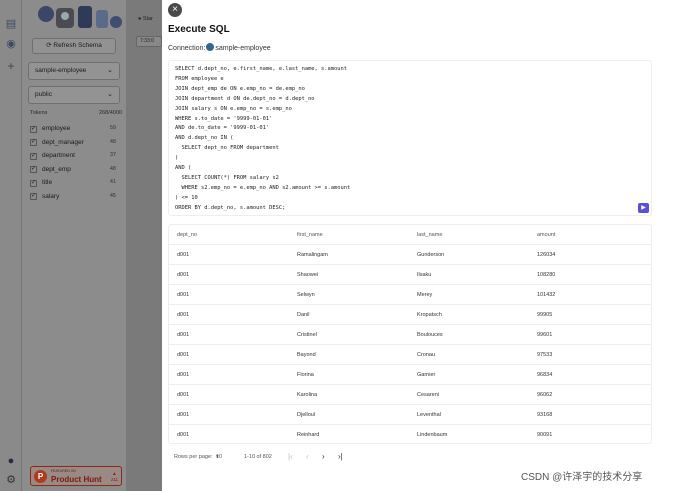 This screenshot has width=680, height=491. Describe the element at coordinates (11, 44) in the screenshot. I see `postgres-icon: ◉` at that location.